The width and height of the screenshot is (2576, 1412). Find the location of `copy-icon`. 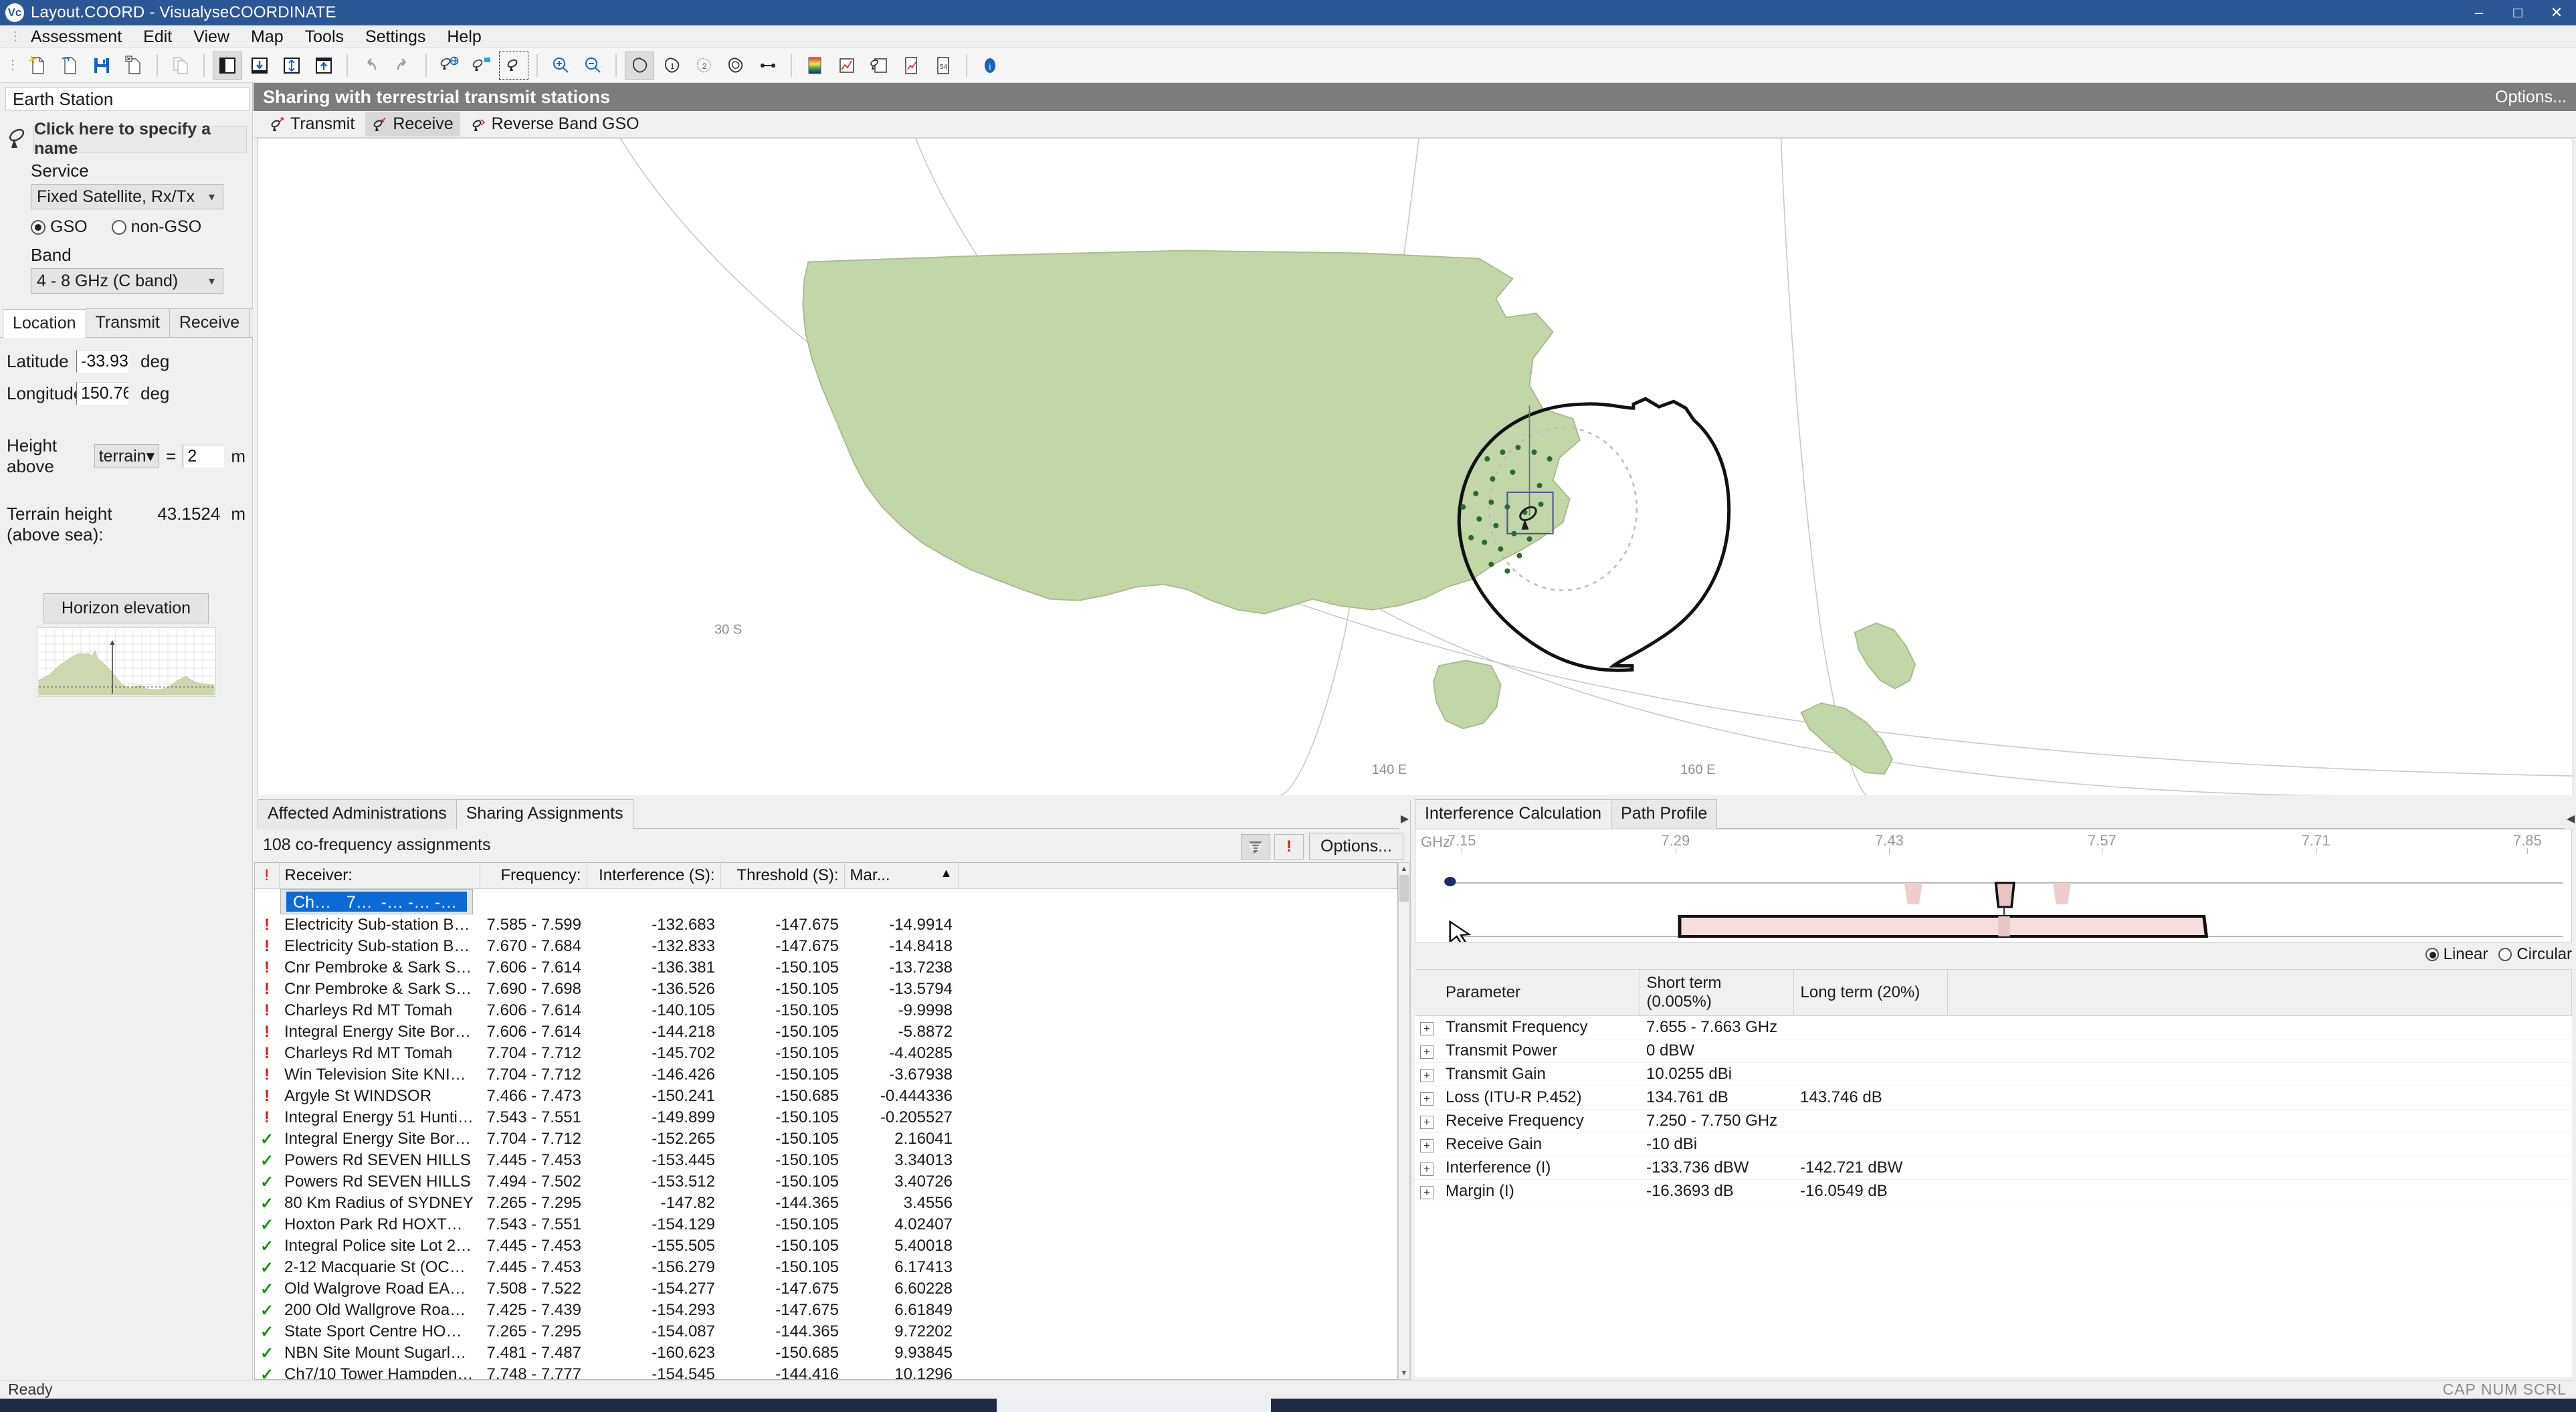

copy-icon is located at coordinates (180, 66).